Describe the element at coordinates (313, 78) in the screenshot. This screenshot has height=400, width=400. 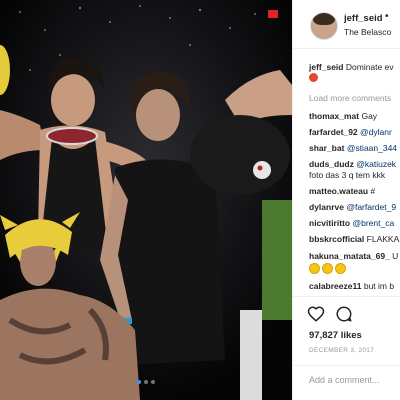
I see `devil-emoji-icon` at that location.